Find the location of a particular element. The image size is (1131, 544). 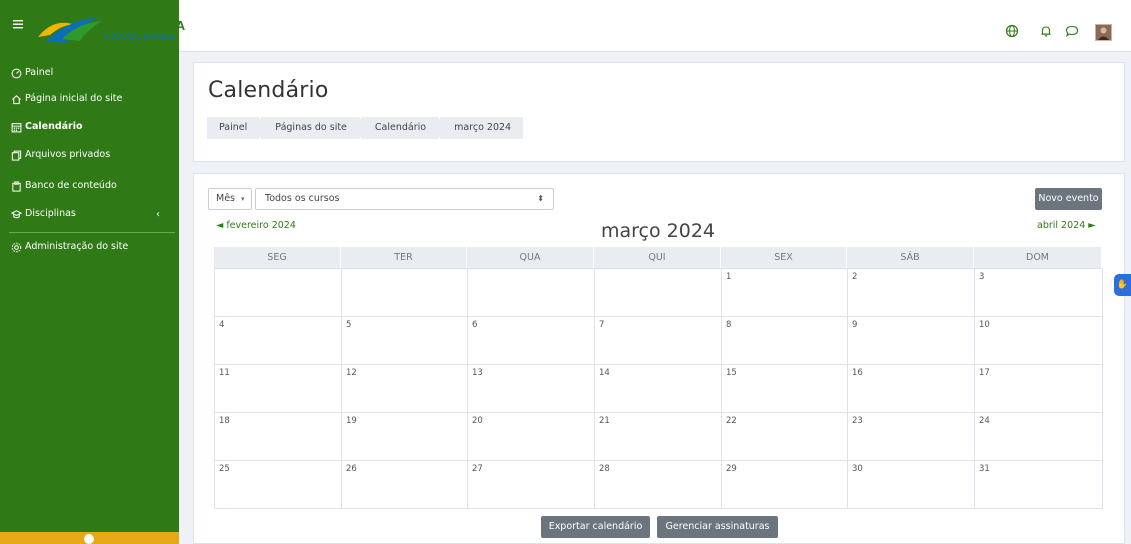

sidebar-item-site-admin: Administração do site is located at coordinates (69, 247).